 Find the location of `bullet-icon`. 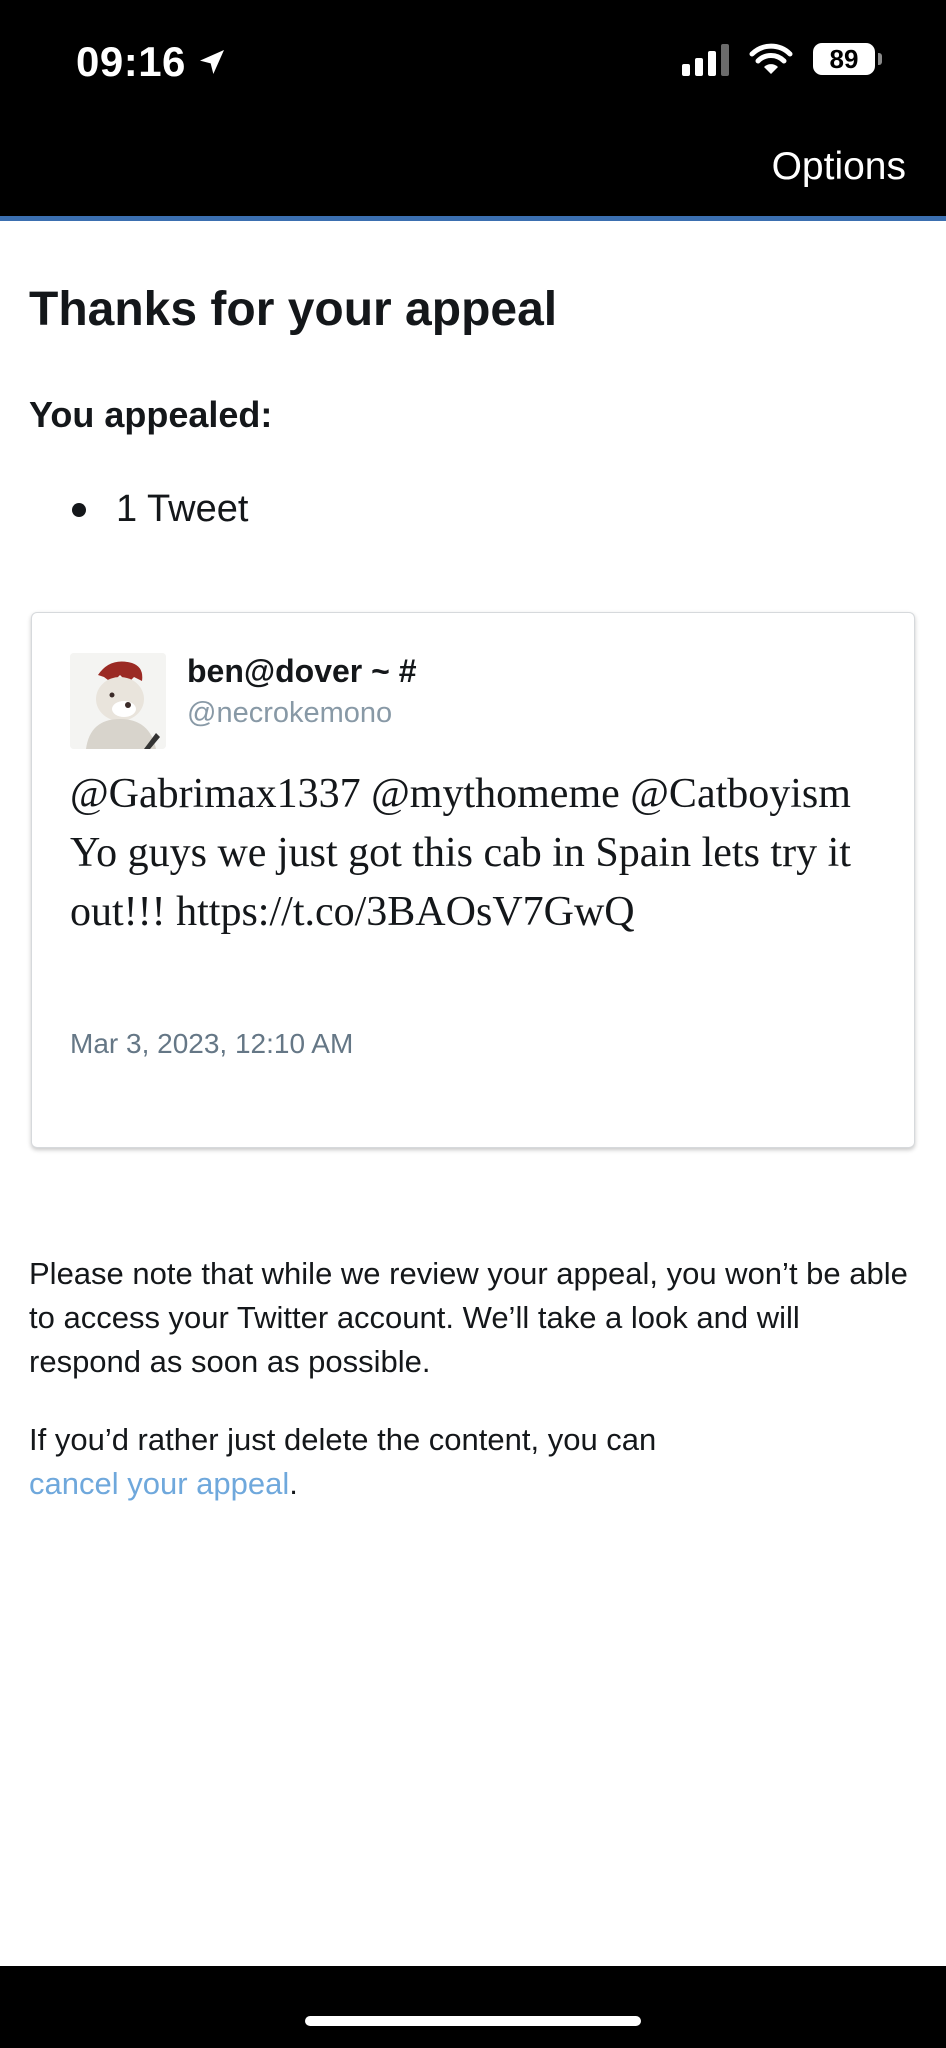

bullet-icon is located at coordinates (79, 509).